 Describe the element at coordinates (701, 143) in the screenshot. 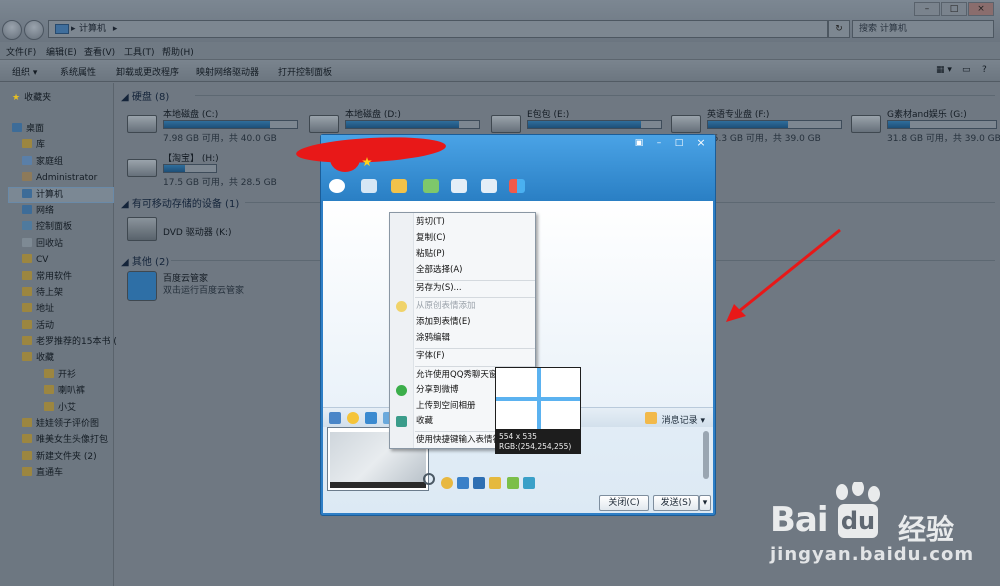

I see `qq-close-icon: ×` at that location.